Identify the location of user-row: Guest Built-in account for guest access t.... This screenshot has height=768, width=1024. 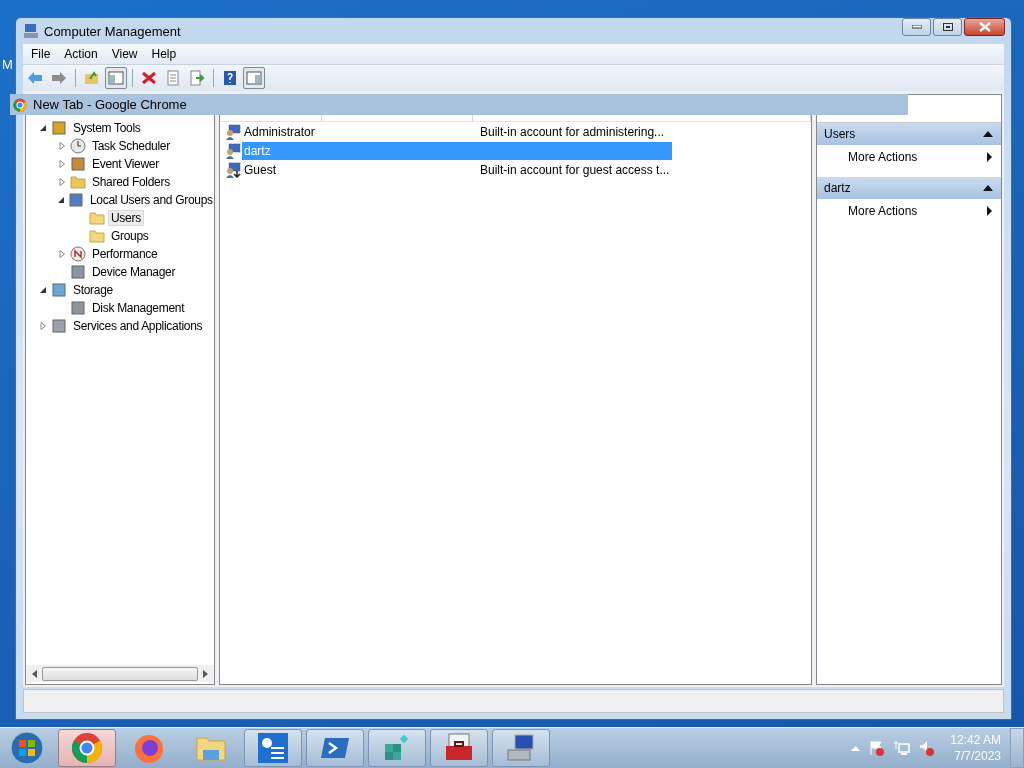
(457, 169).